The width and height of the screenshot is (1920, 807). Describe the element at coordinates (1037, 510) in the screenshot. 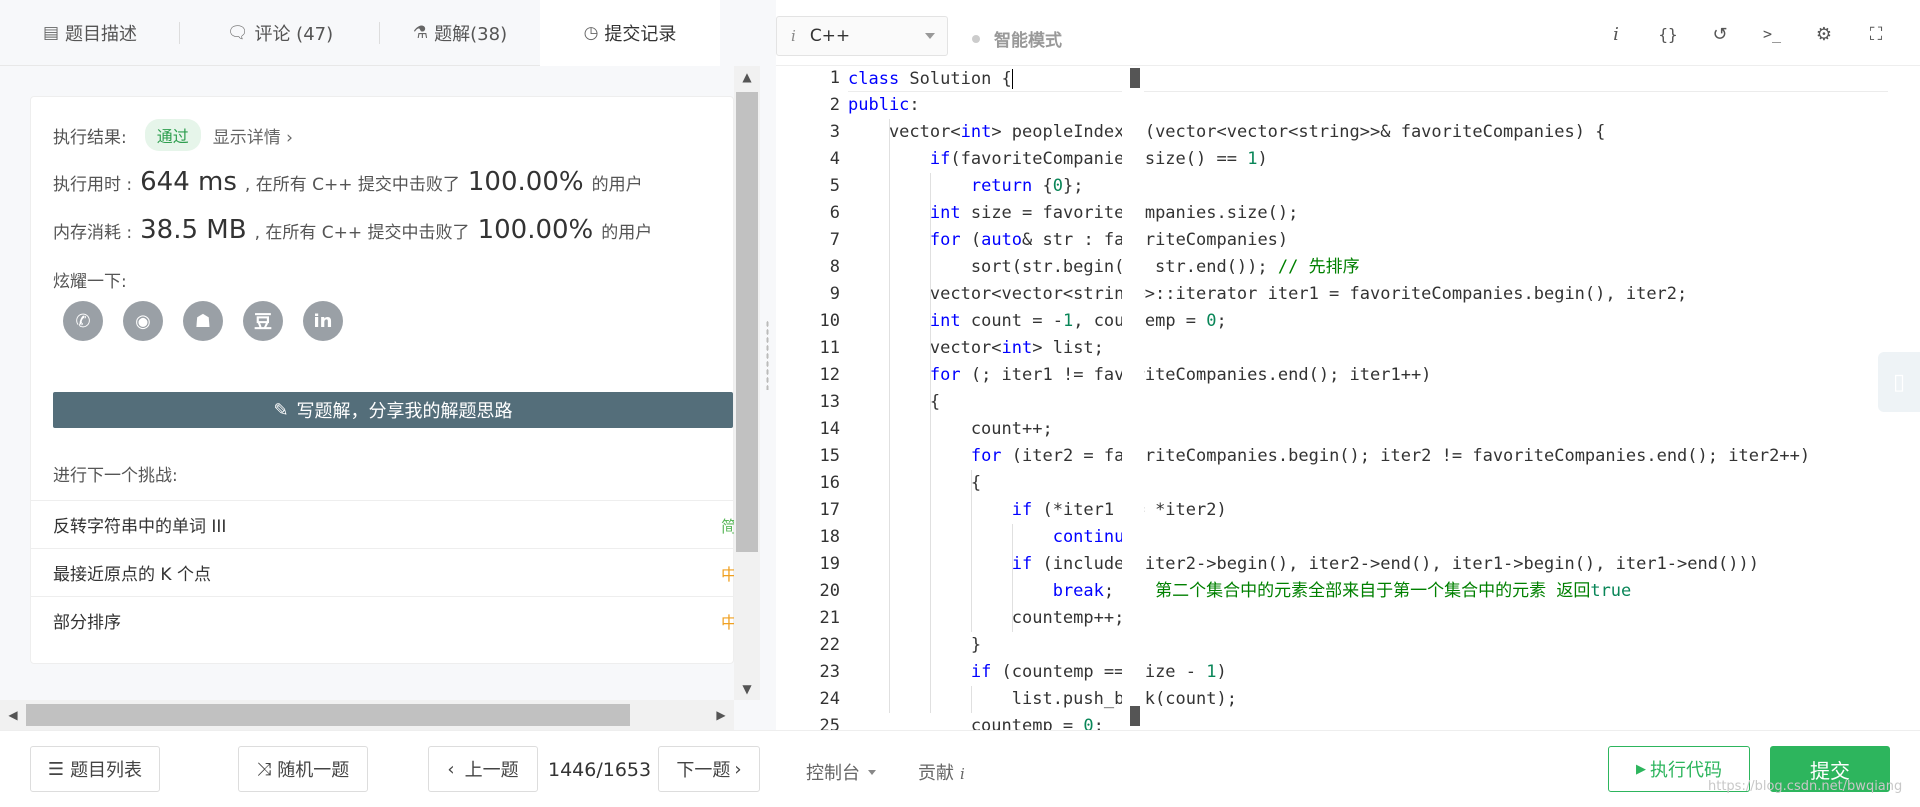

I see `code-line: if (*iter1 == *iter2)` at that location.